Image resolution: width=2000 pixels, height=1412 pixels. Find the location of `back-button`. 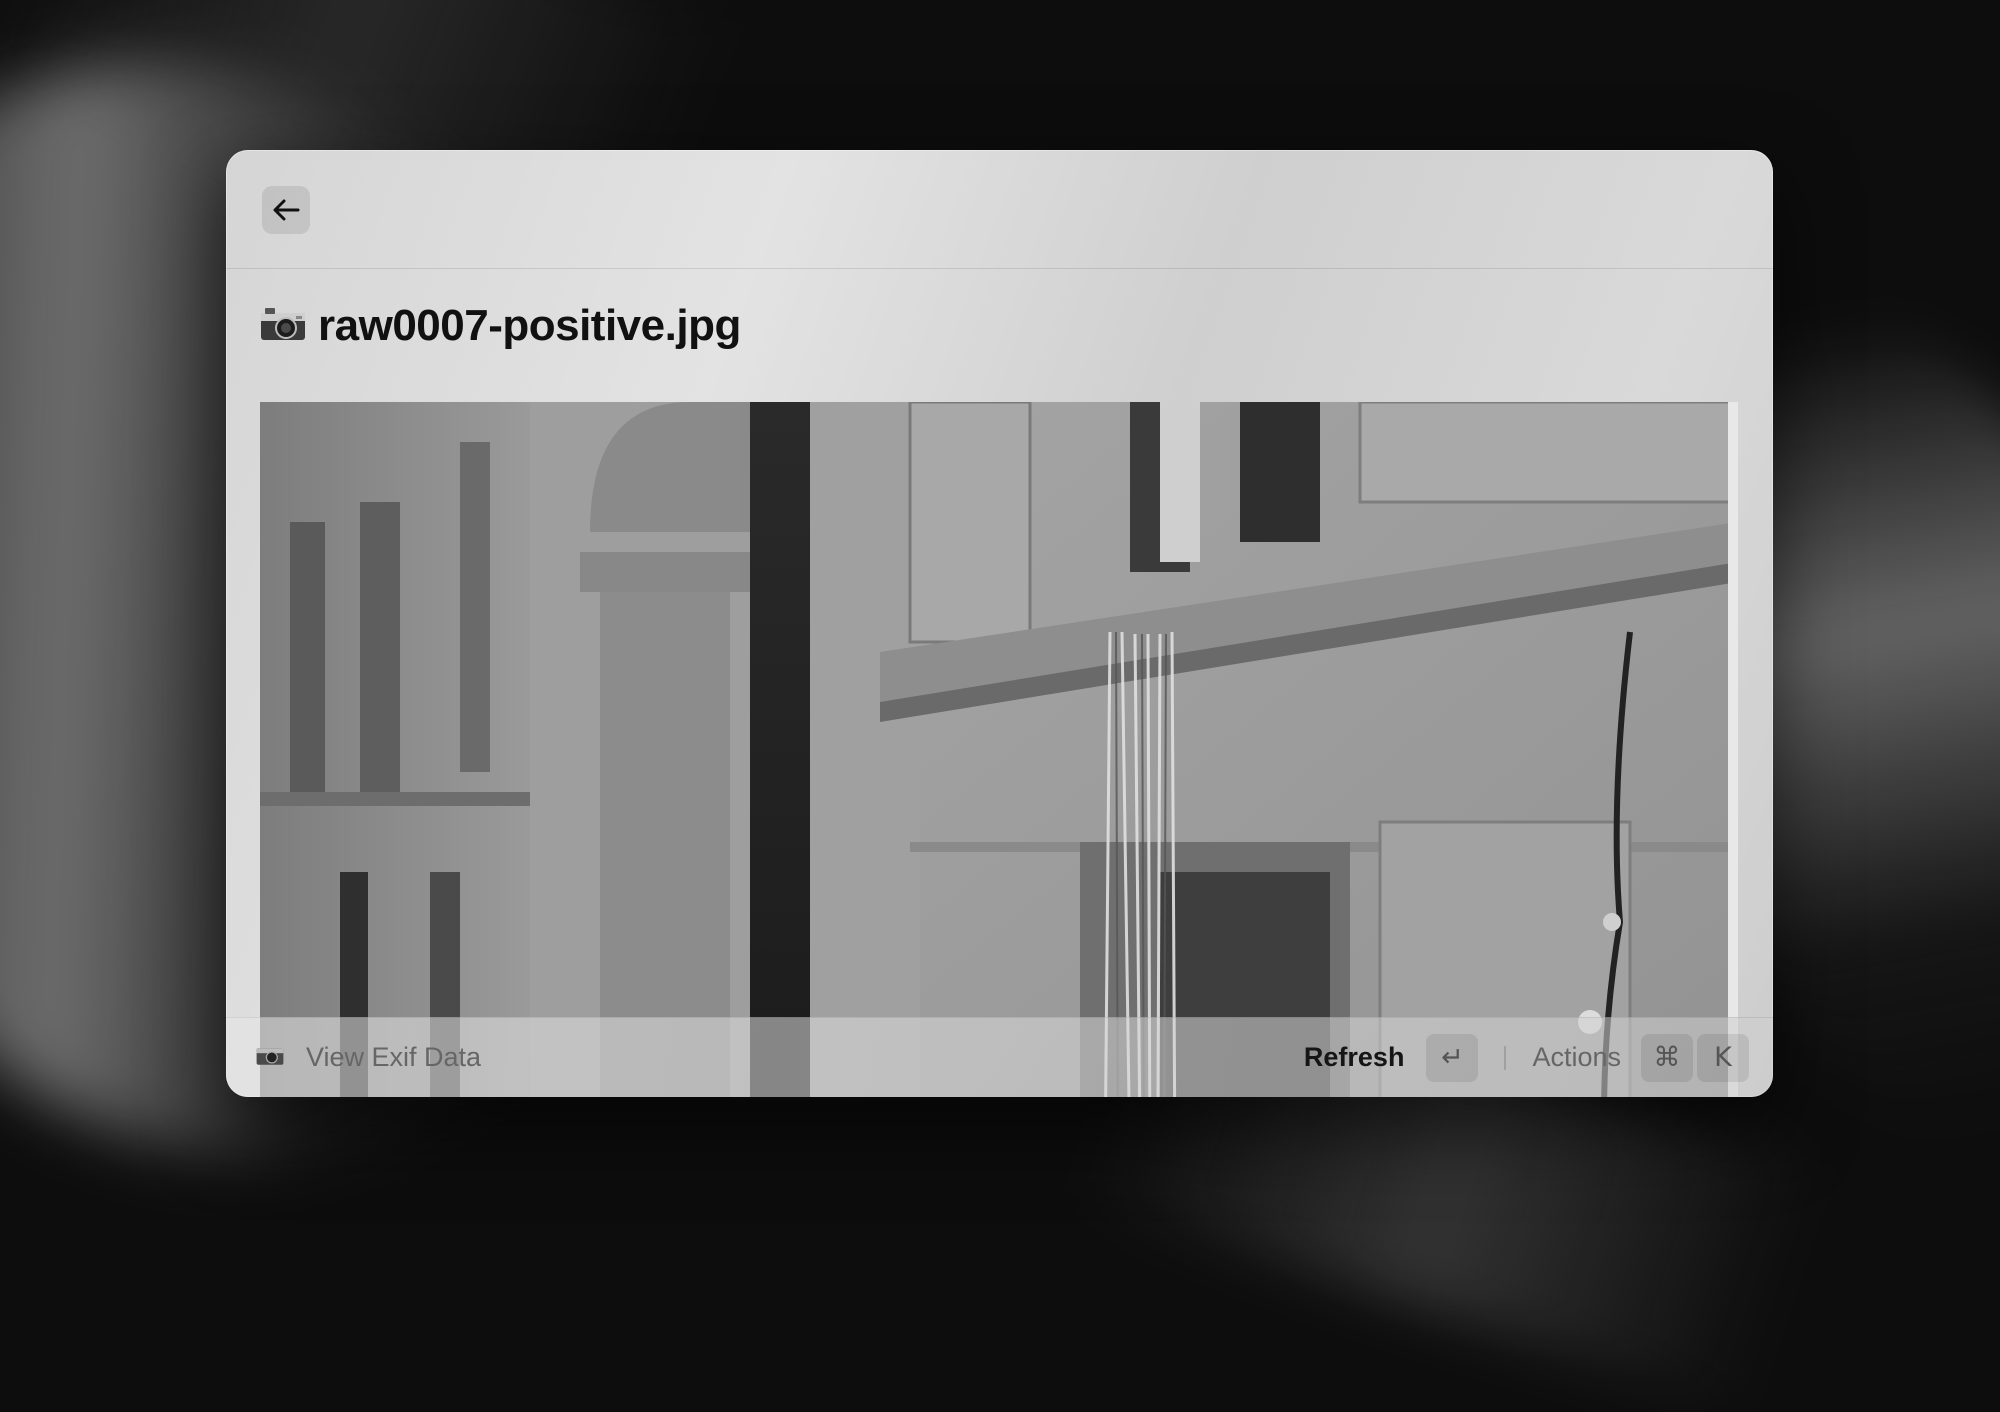

back-button is located at coordinates (286, 210).